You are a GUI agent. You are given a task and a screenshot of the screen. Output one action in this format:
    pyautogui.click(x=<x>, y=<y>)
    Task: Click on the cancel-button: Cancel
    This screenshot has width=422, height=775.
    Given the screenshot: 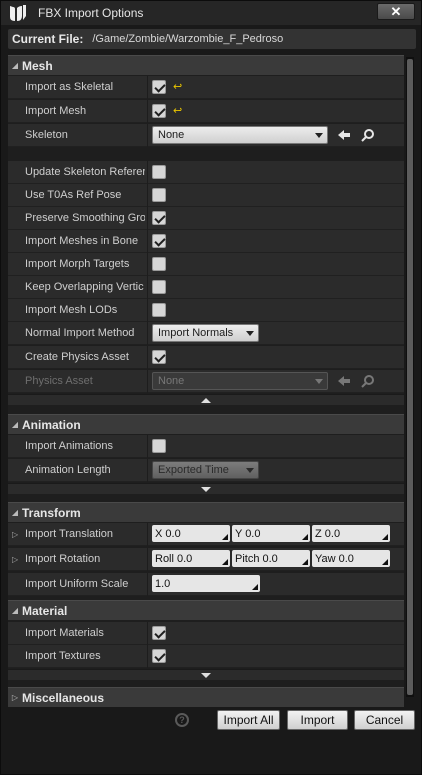 What is the action you would take?
    pyautogui.click(x=384, y=720)
    